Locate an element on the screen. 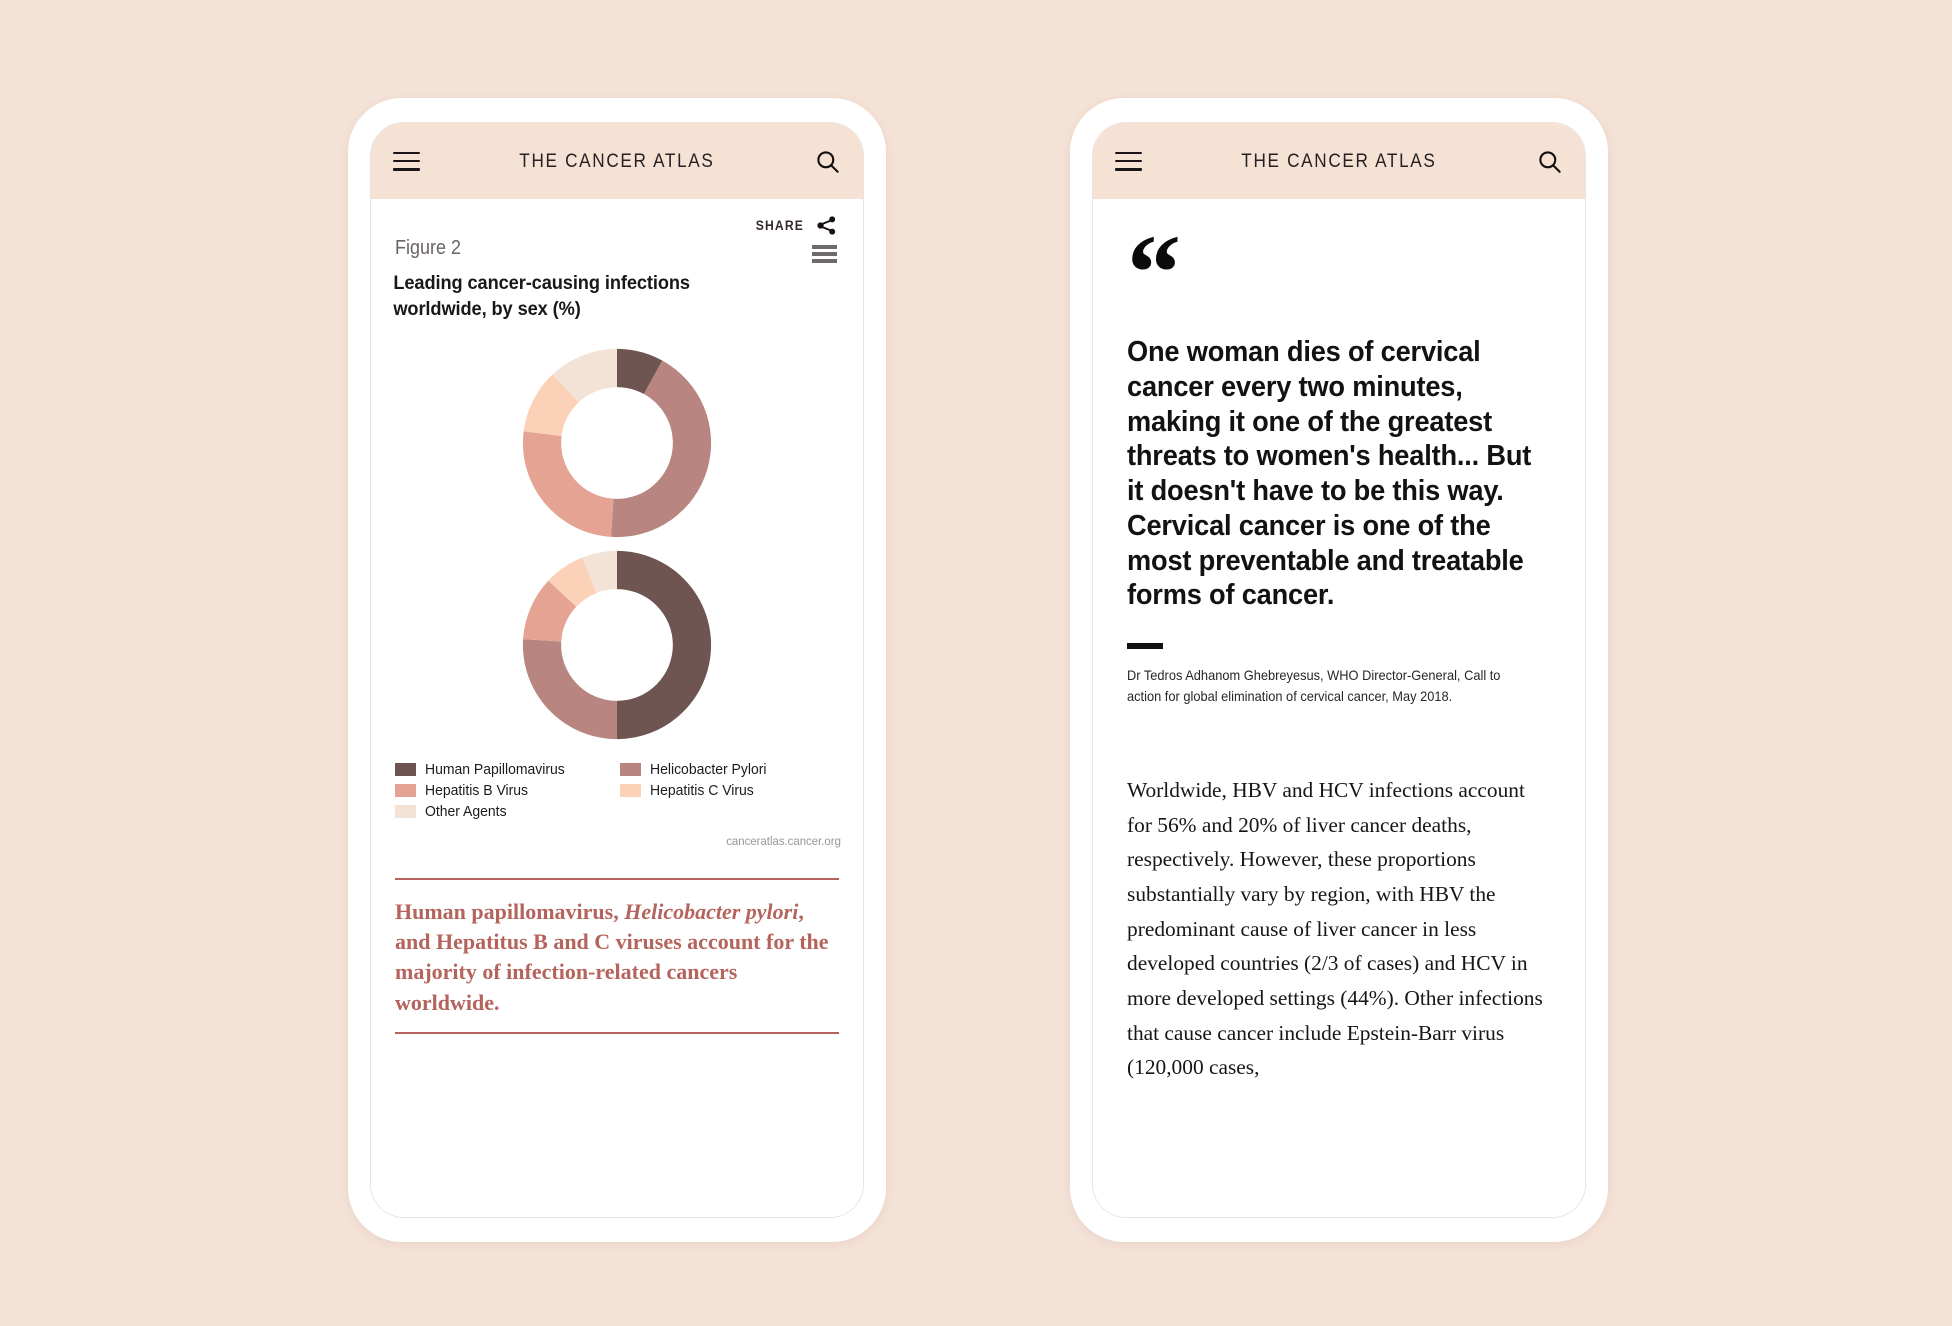  donut-chart-top is located at coordinates (617, 442).